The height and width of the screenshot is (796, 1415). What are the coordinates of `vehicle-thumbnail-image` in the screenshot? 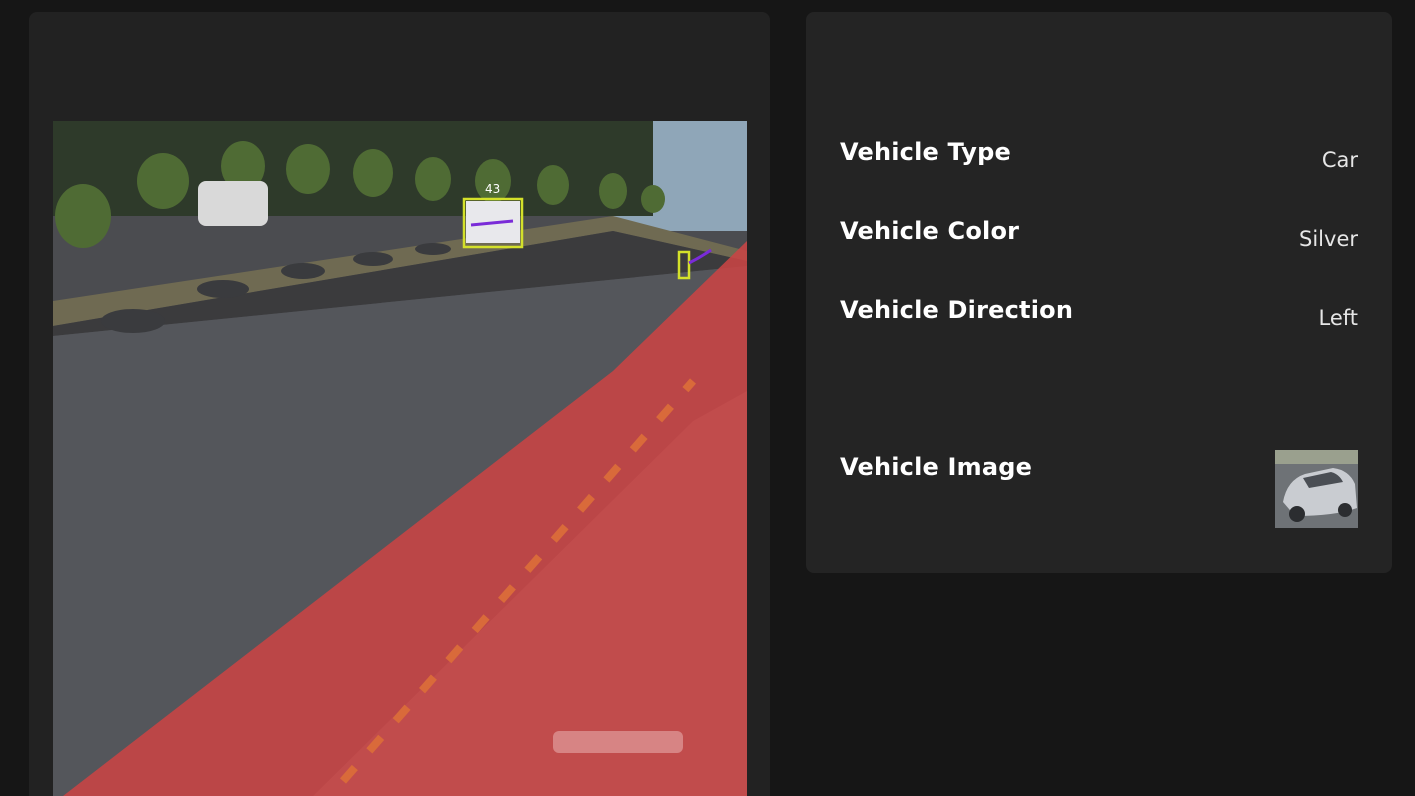 It's located at (1316, 489).